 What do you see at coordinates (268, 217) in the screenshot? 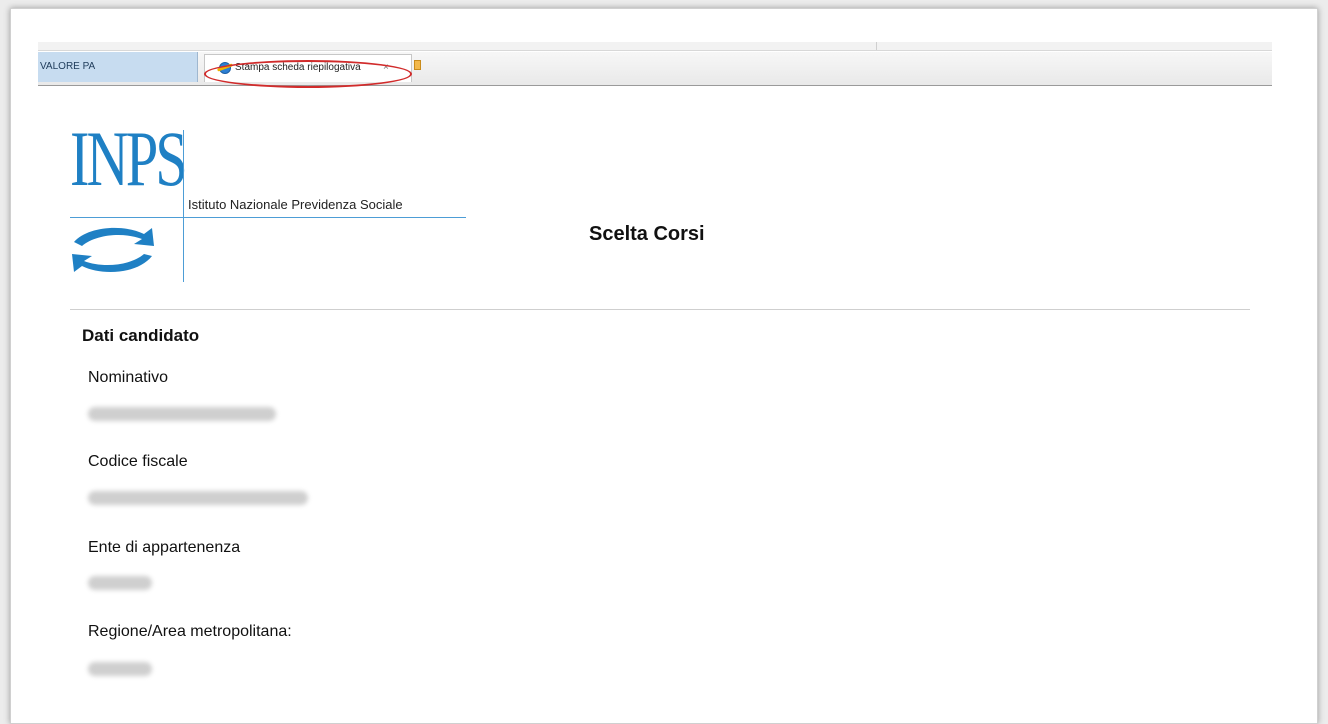
I see `logo-horizontal-rule` at bounding box center [268, 217].